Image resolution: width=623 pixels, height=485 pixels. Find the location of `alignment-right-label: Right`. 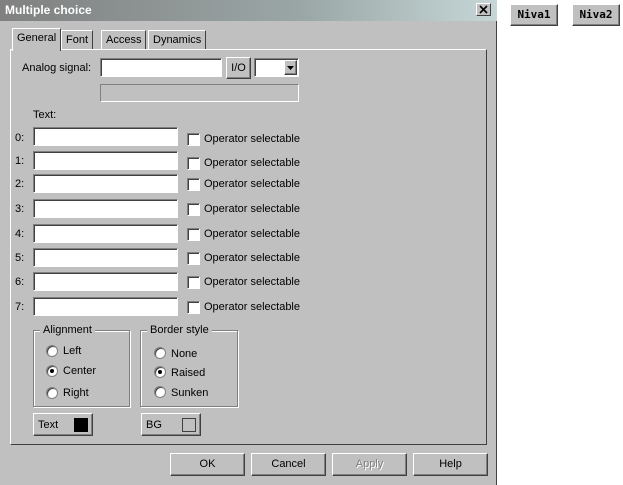

alignment-right-label: Right is located at coordinates (76, 393).